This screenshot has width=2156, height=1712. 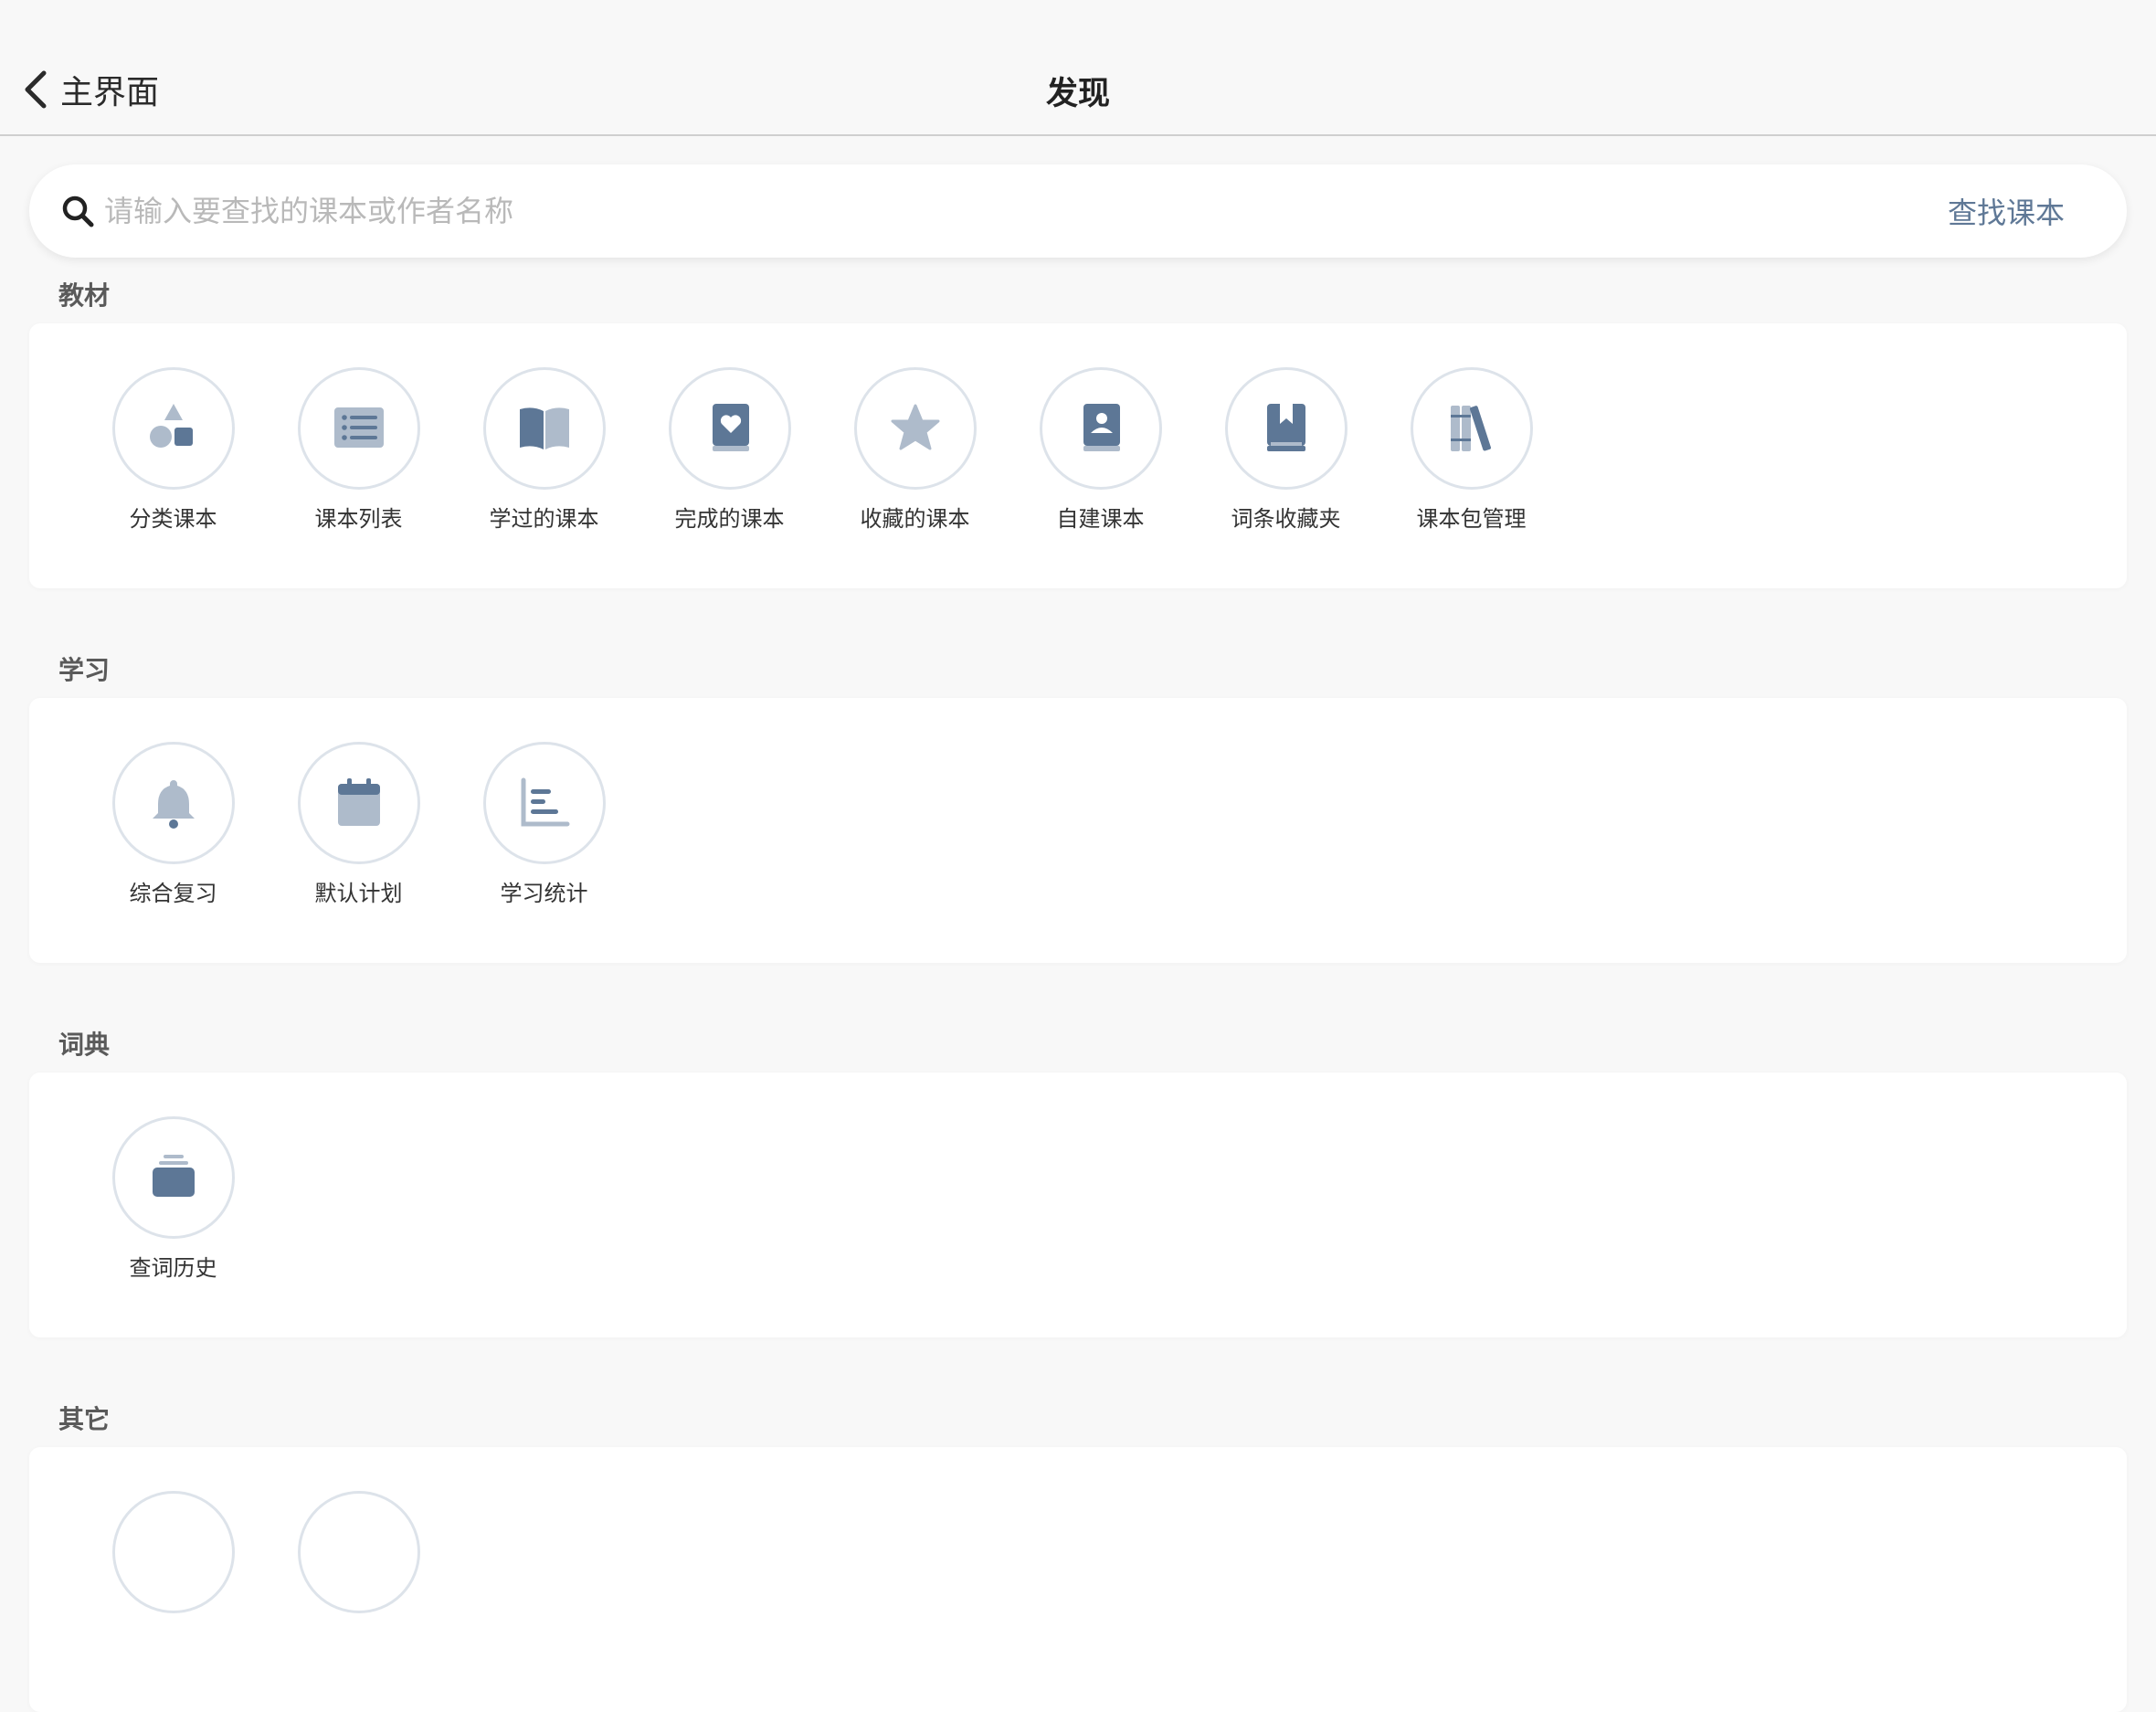 What do you see at coordinates (84, 295) in the screenshot?
I see `section-label-textbooks: 教材` at bounding box center [84, 295].